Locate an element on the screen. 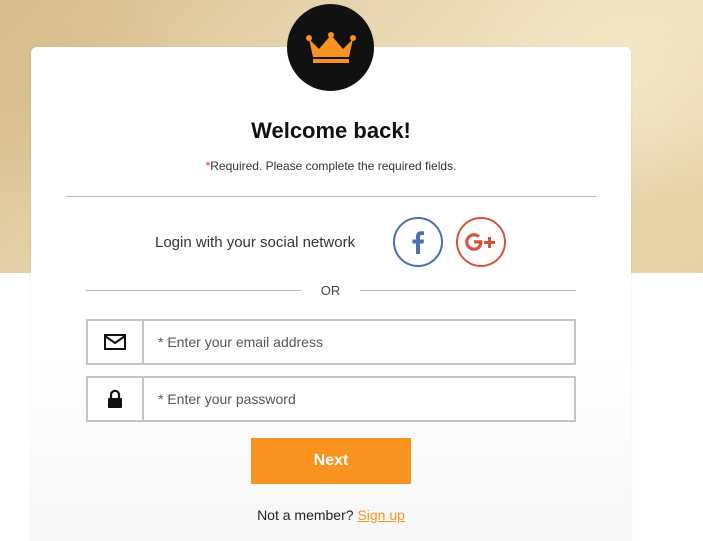 The height and width of the screenshot is (541, 703). next-button: Next is located at coordinates (331, 461).